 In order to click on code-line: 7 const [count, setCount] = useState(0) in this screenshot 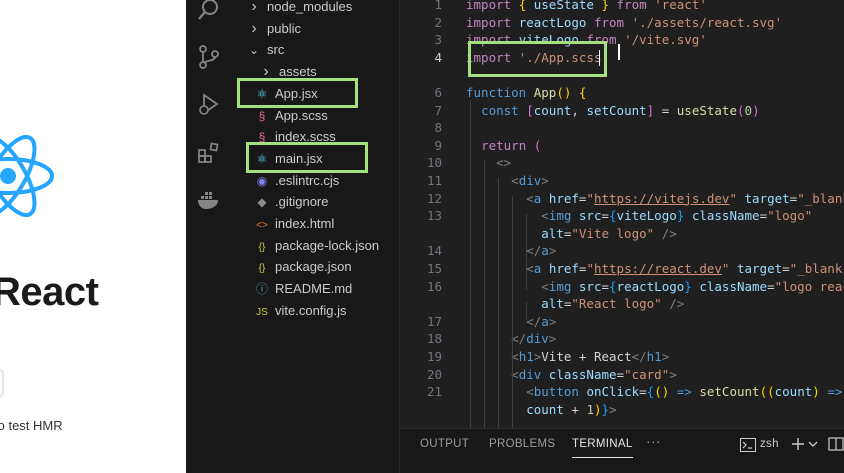, I will do `click(622, 111)`.